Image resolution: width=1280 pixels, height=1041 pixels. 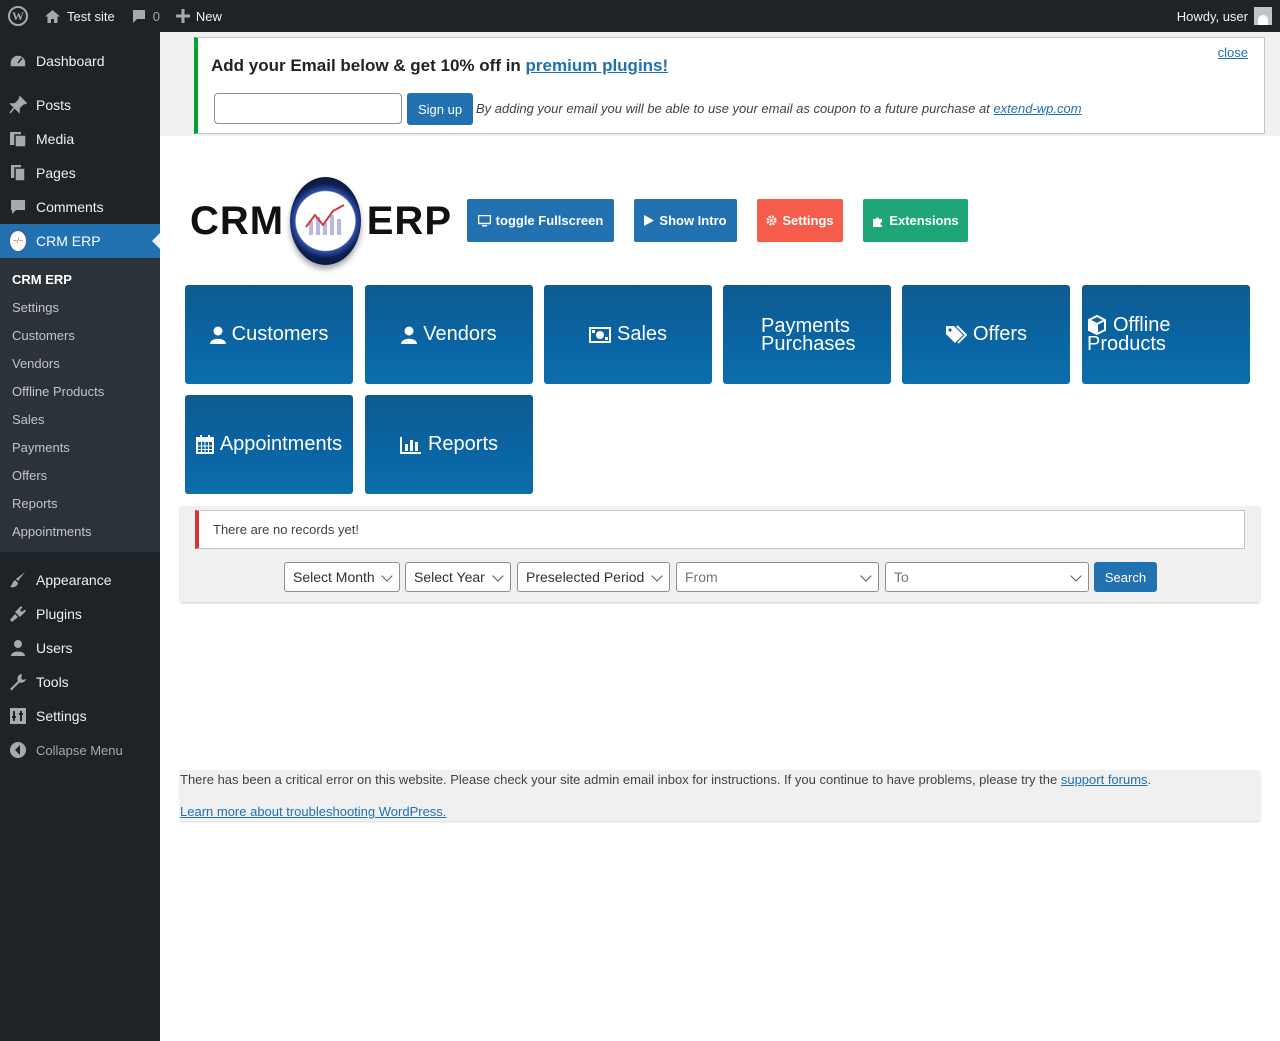 I want to click on calendar-icon, so click(x=204, y=444).